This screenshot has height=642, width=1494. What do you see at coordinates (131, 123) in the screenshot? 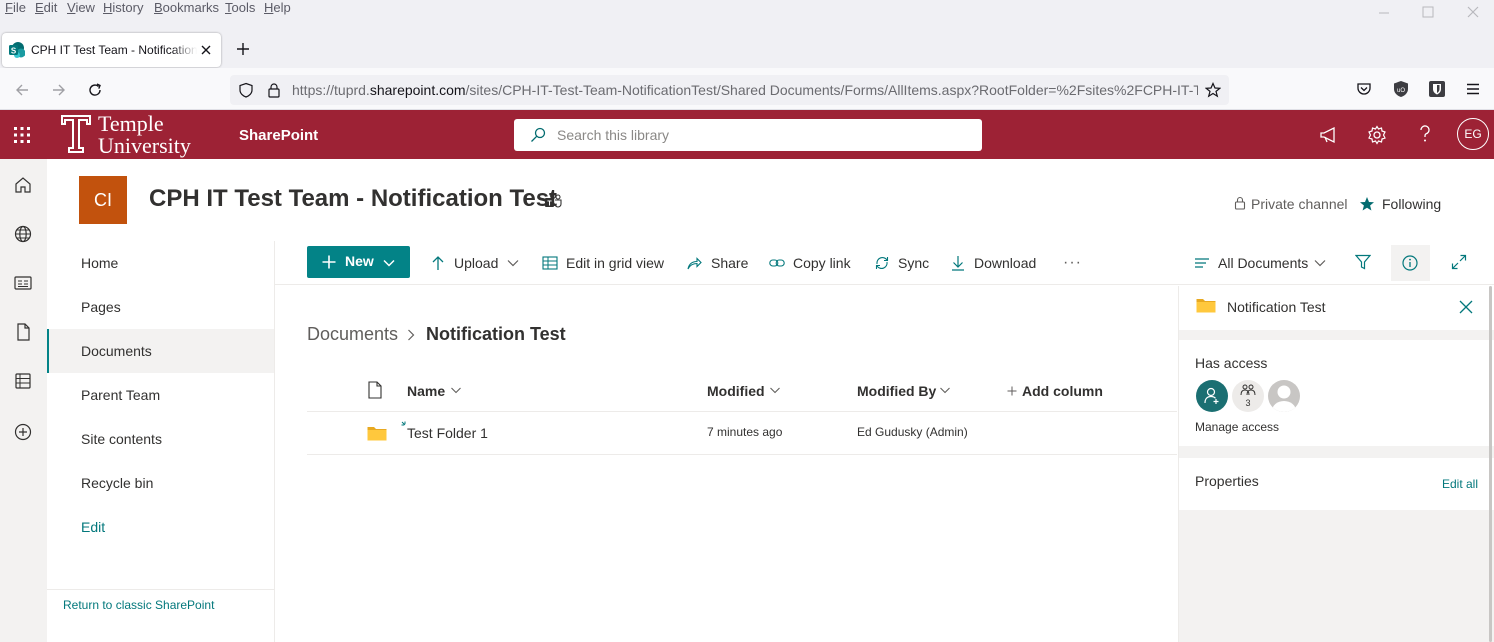
I see `logo-line-1: Temple` at bounding box center [131, 123].